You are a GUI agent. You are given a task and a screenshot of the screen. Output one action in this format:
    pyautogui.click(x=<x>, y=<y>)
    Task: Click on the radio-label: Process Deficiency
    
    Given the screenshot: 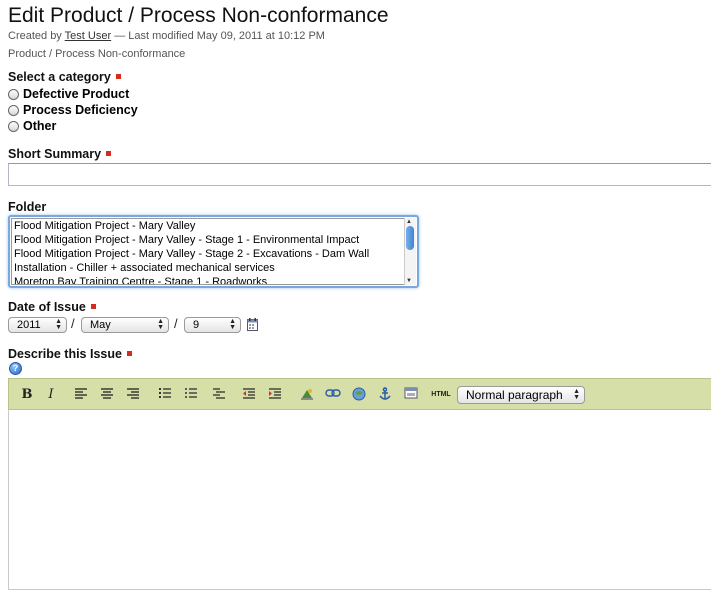 What is the action you would take?
    pyautogui.click(x=80, y=110)
    